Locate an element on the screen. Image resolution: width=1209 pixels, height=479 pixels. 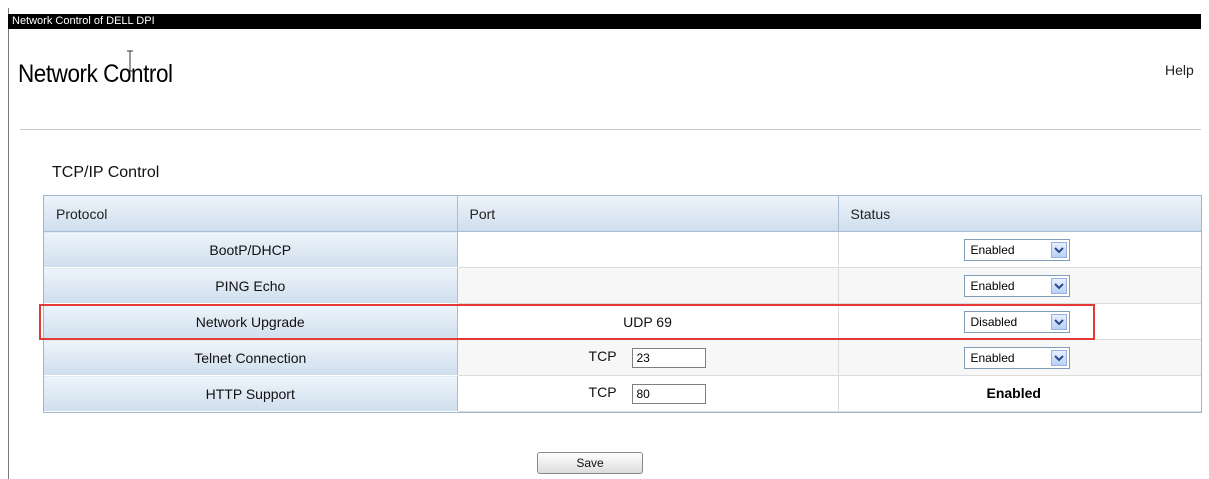
status-select-telnet: Enabled is located at coordinates (1016, 357).